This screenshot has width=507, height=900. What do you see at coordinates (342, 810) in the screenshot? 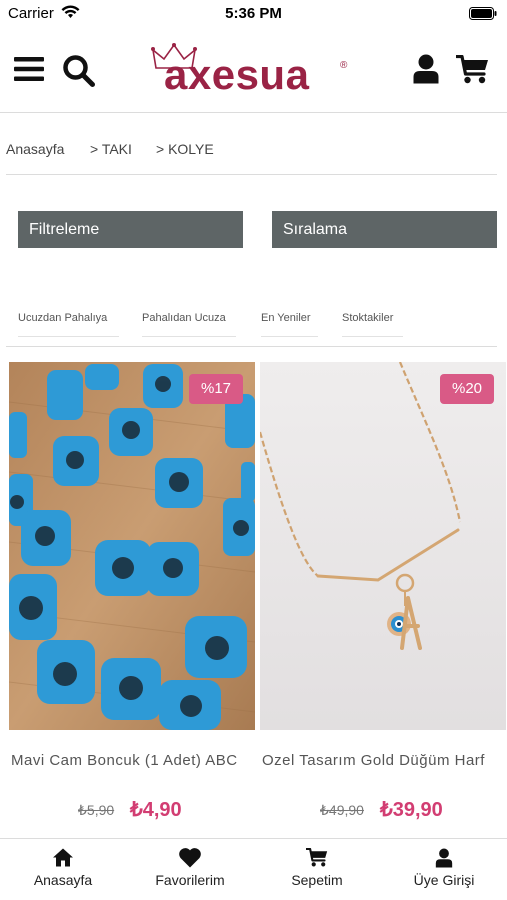
I see `old-price: ₺49,90` at bounding box center [342, 810].